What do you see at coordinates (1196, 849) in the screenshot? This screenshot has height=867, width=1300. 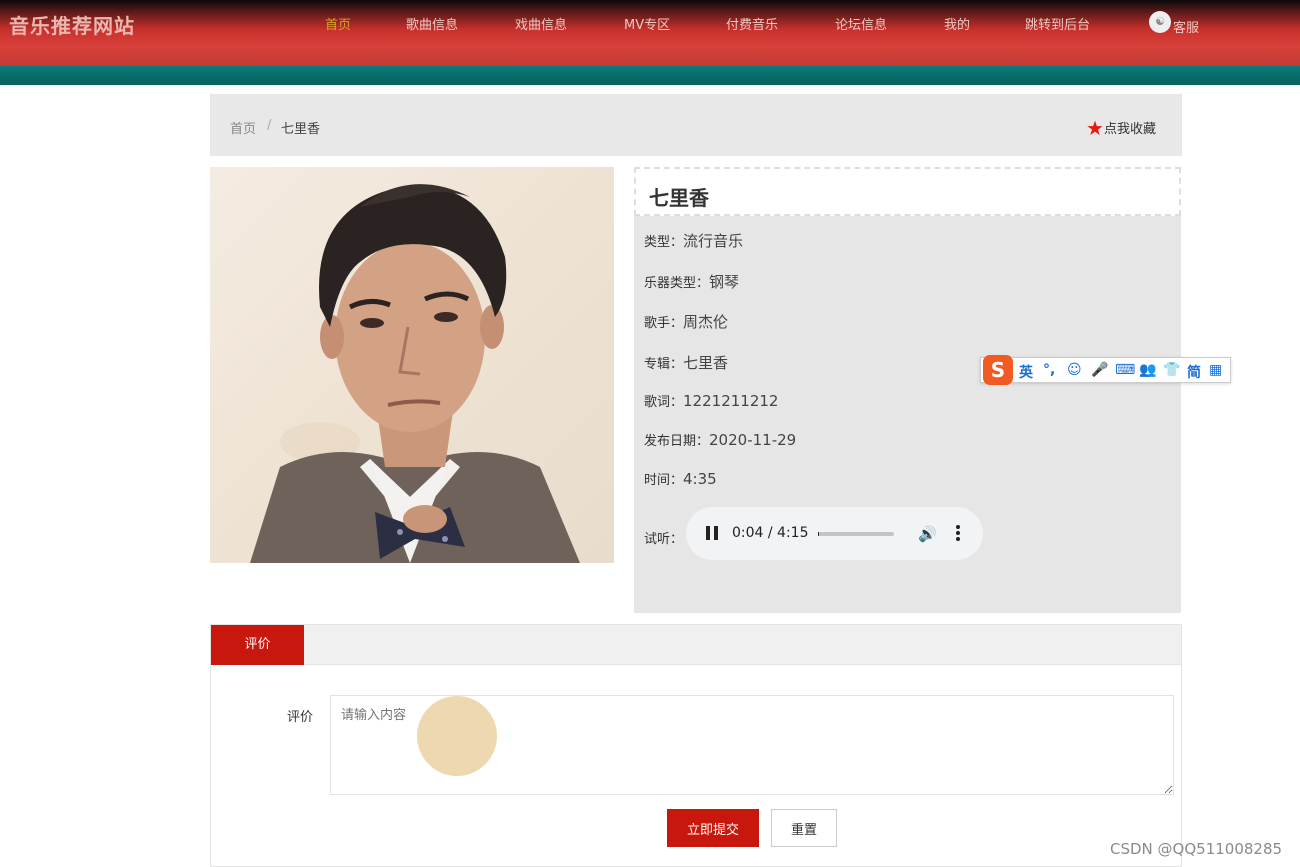 I see `watermark: CSDN @QQ511008285` at bounding box center [1196, 849].